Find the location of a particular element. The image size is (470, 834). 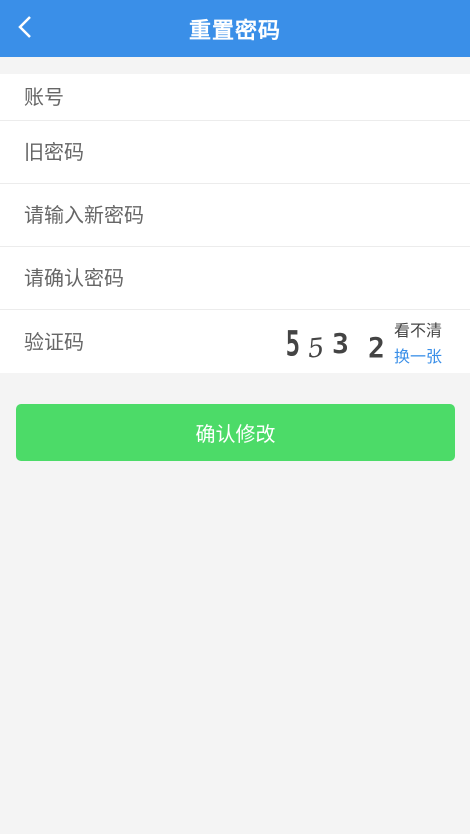

new-password-row is located at coordinates (235, 215).